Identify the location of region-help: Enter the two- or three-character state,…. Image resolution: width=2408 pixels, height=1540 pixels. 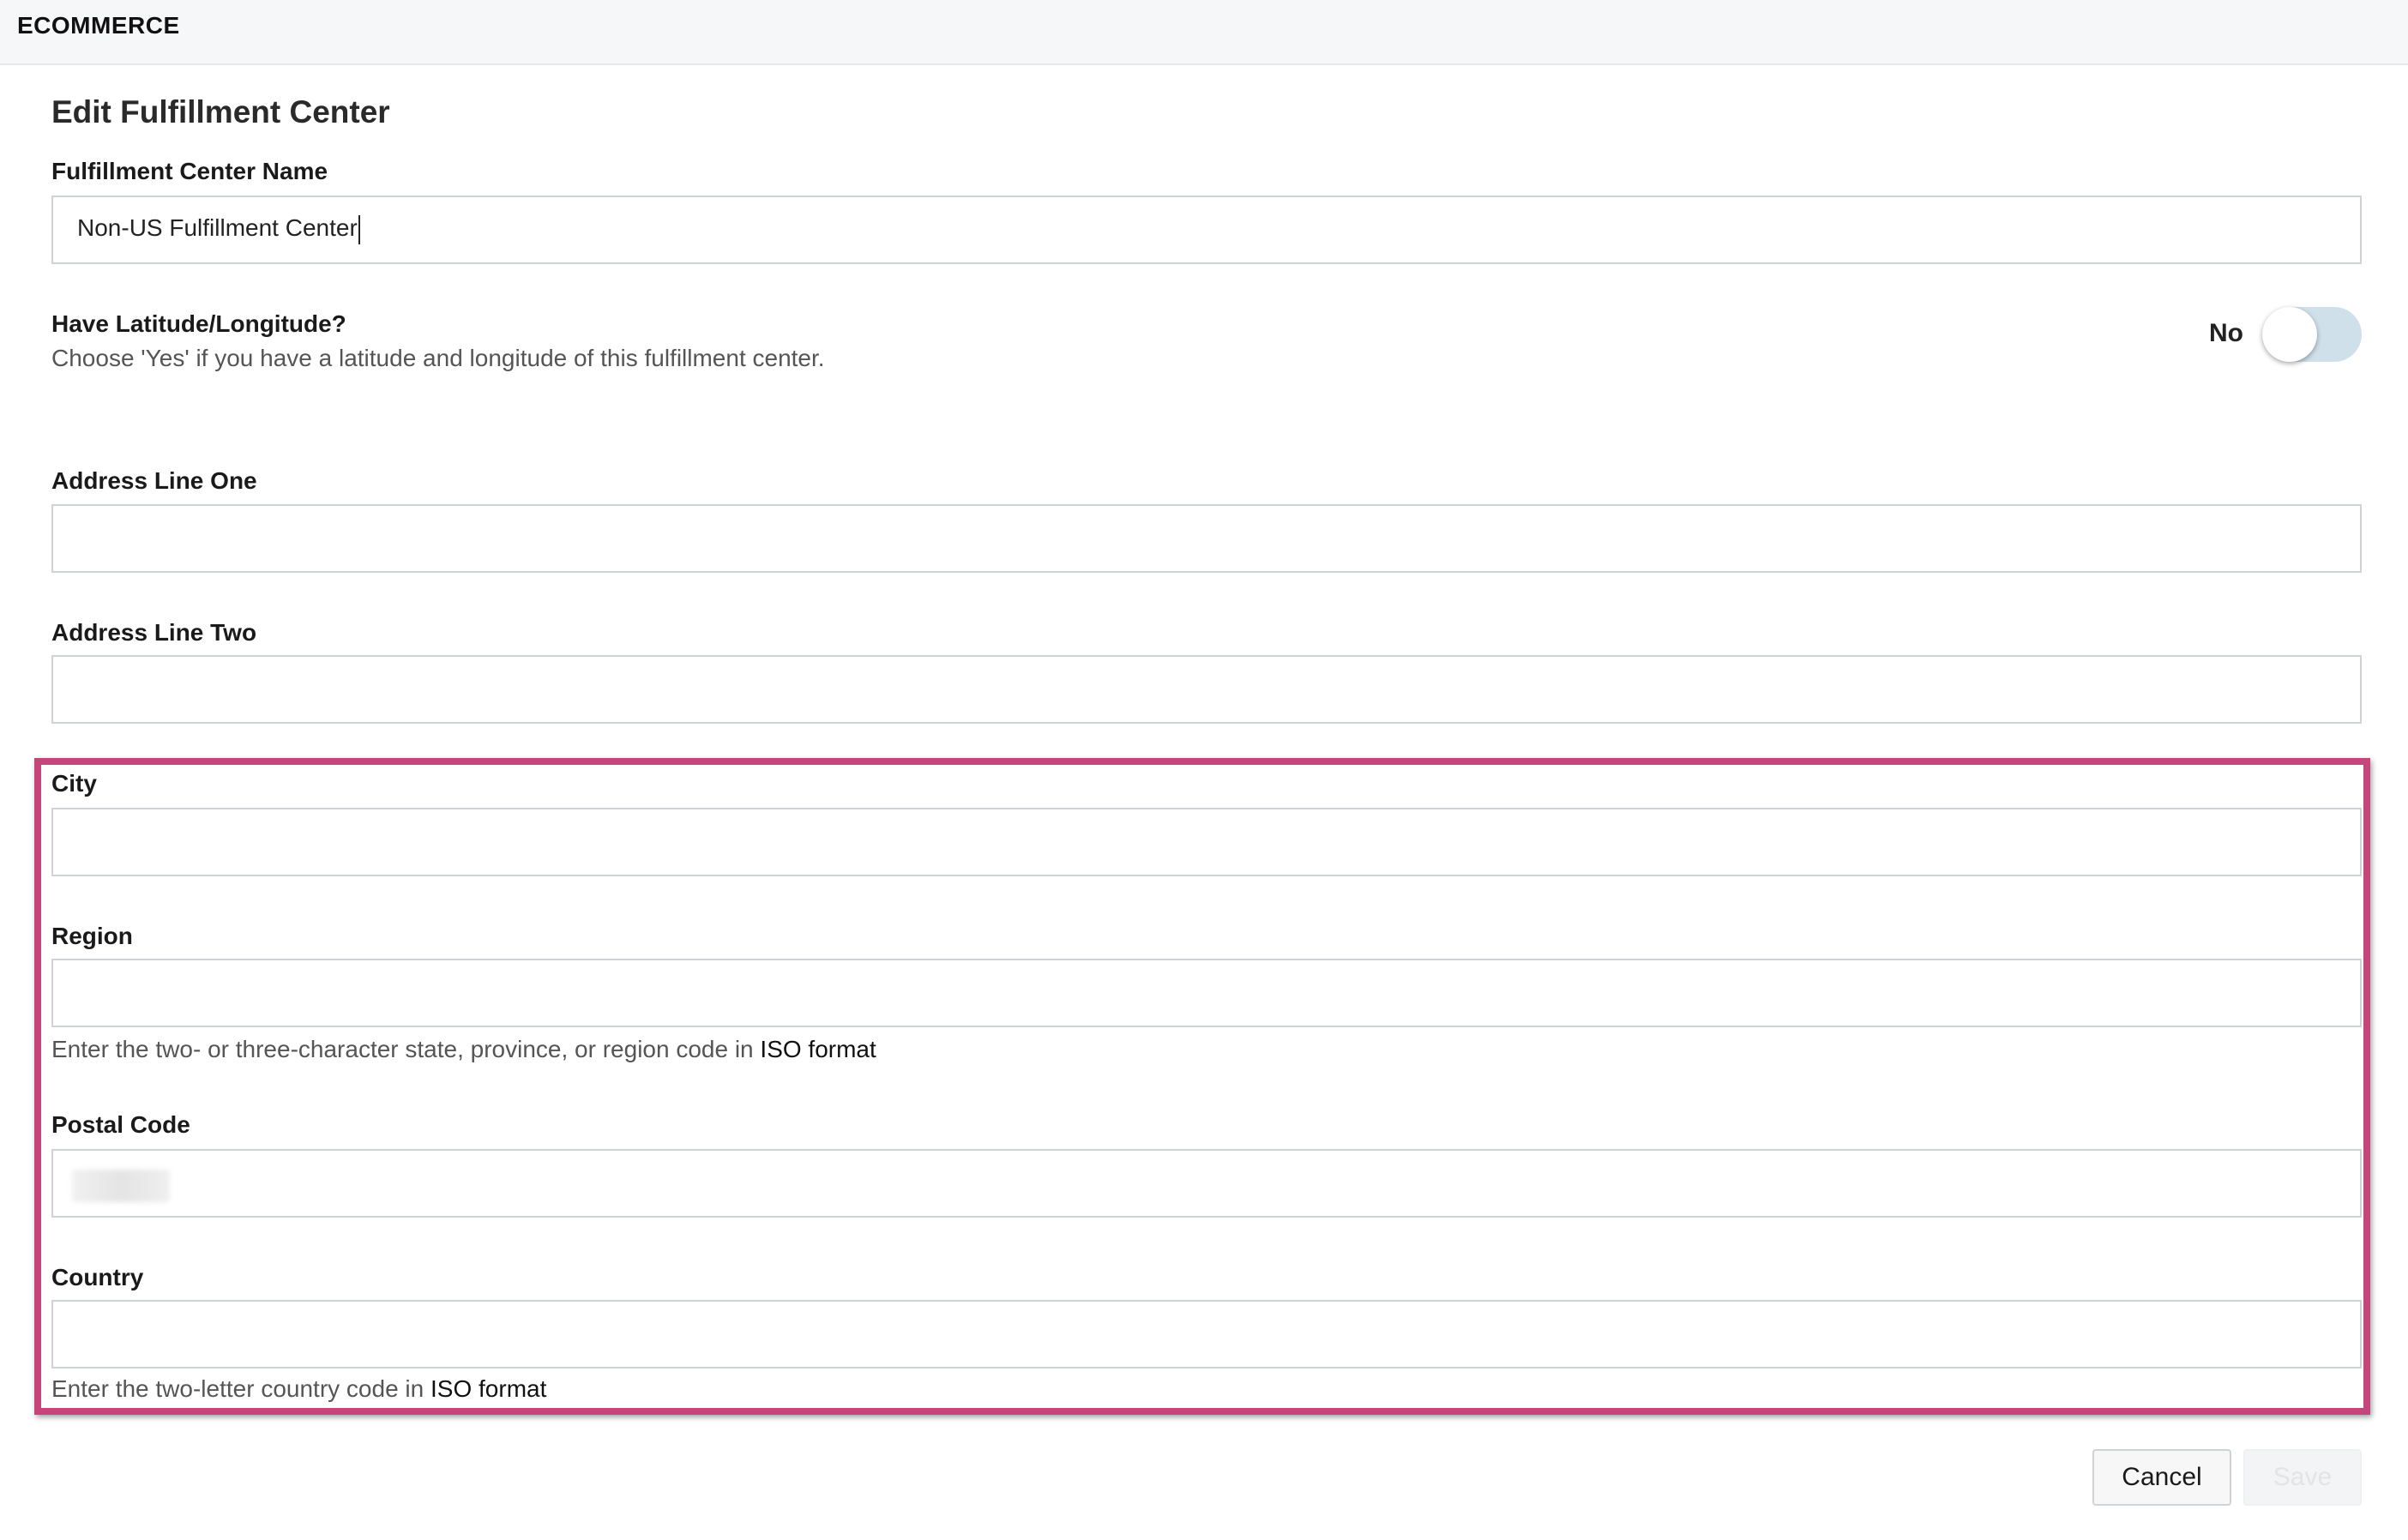
(463, 1049).